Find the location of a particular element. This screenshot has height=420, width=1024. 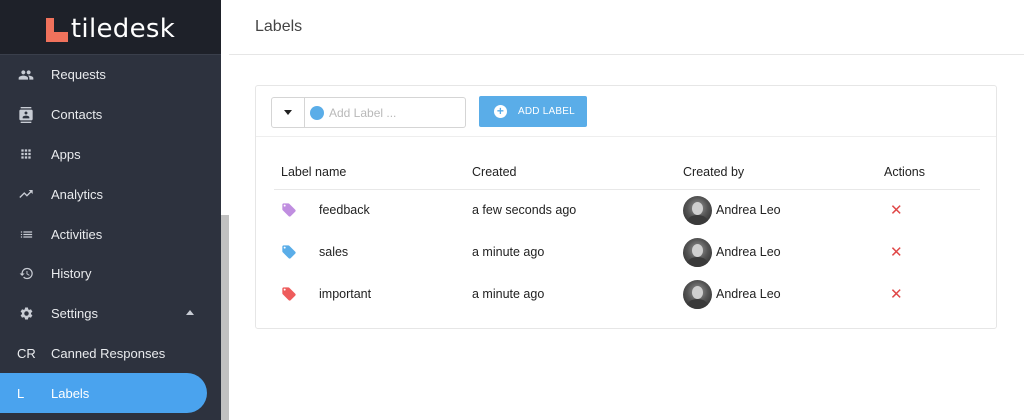

logo-bar: tiledesk is located at coordinates (110, 27).